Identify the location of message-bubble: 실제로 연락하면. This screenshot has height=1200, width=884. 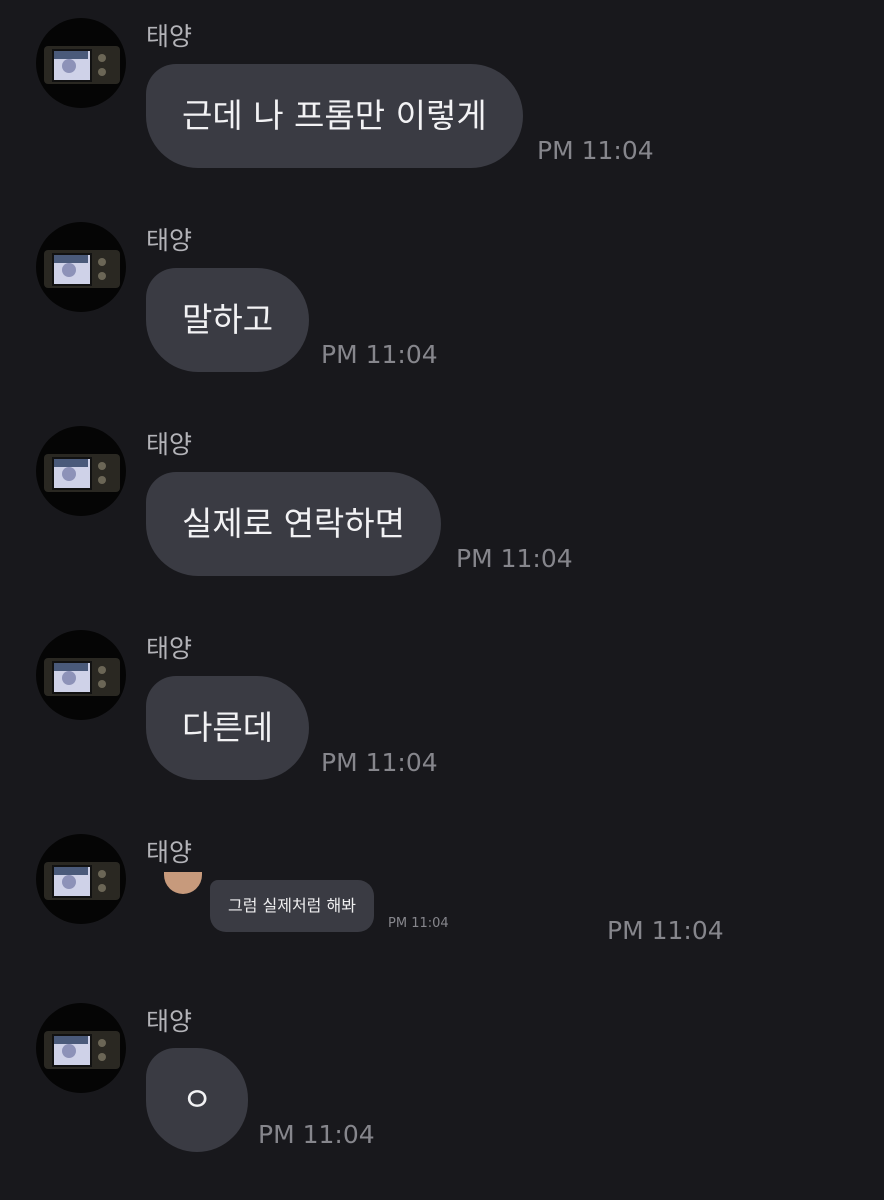
(294, 524).